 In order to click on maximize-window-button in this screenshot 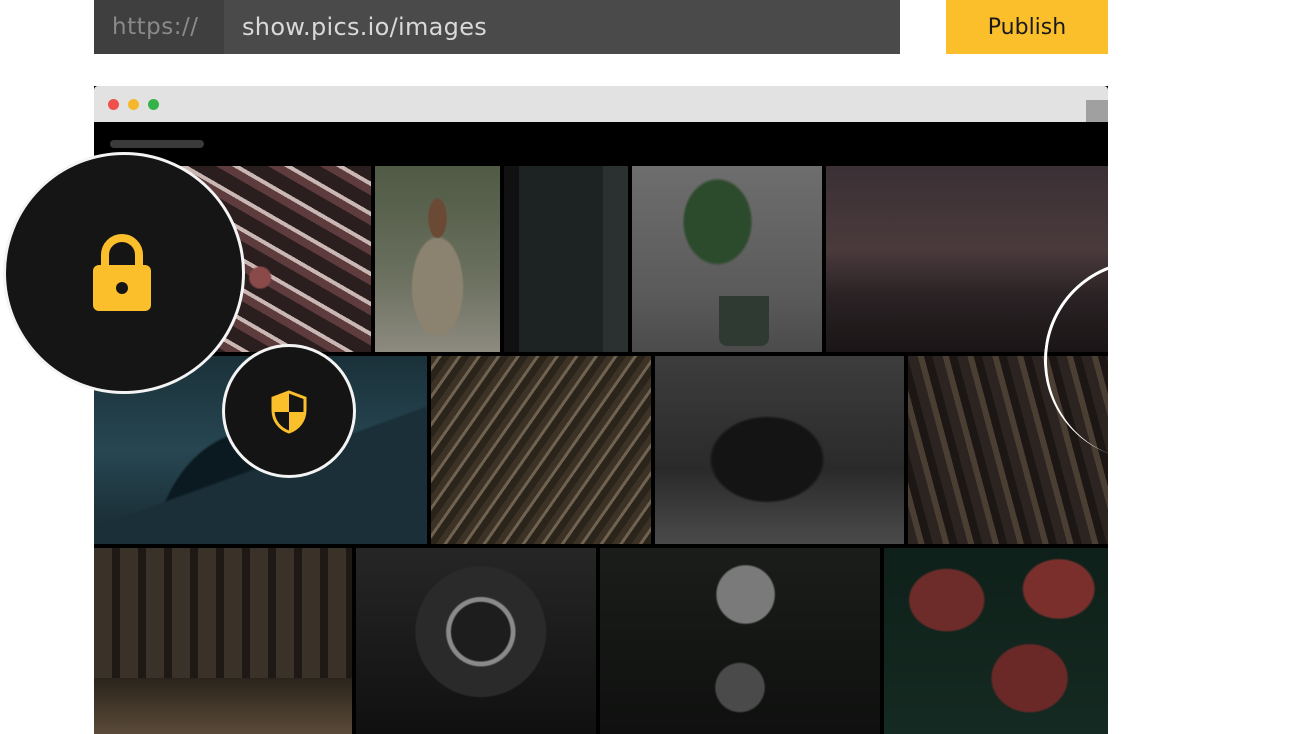, I will do `click(153, 104)`.